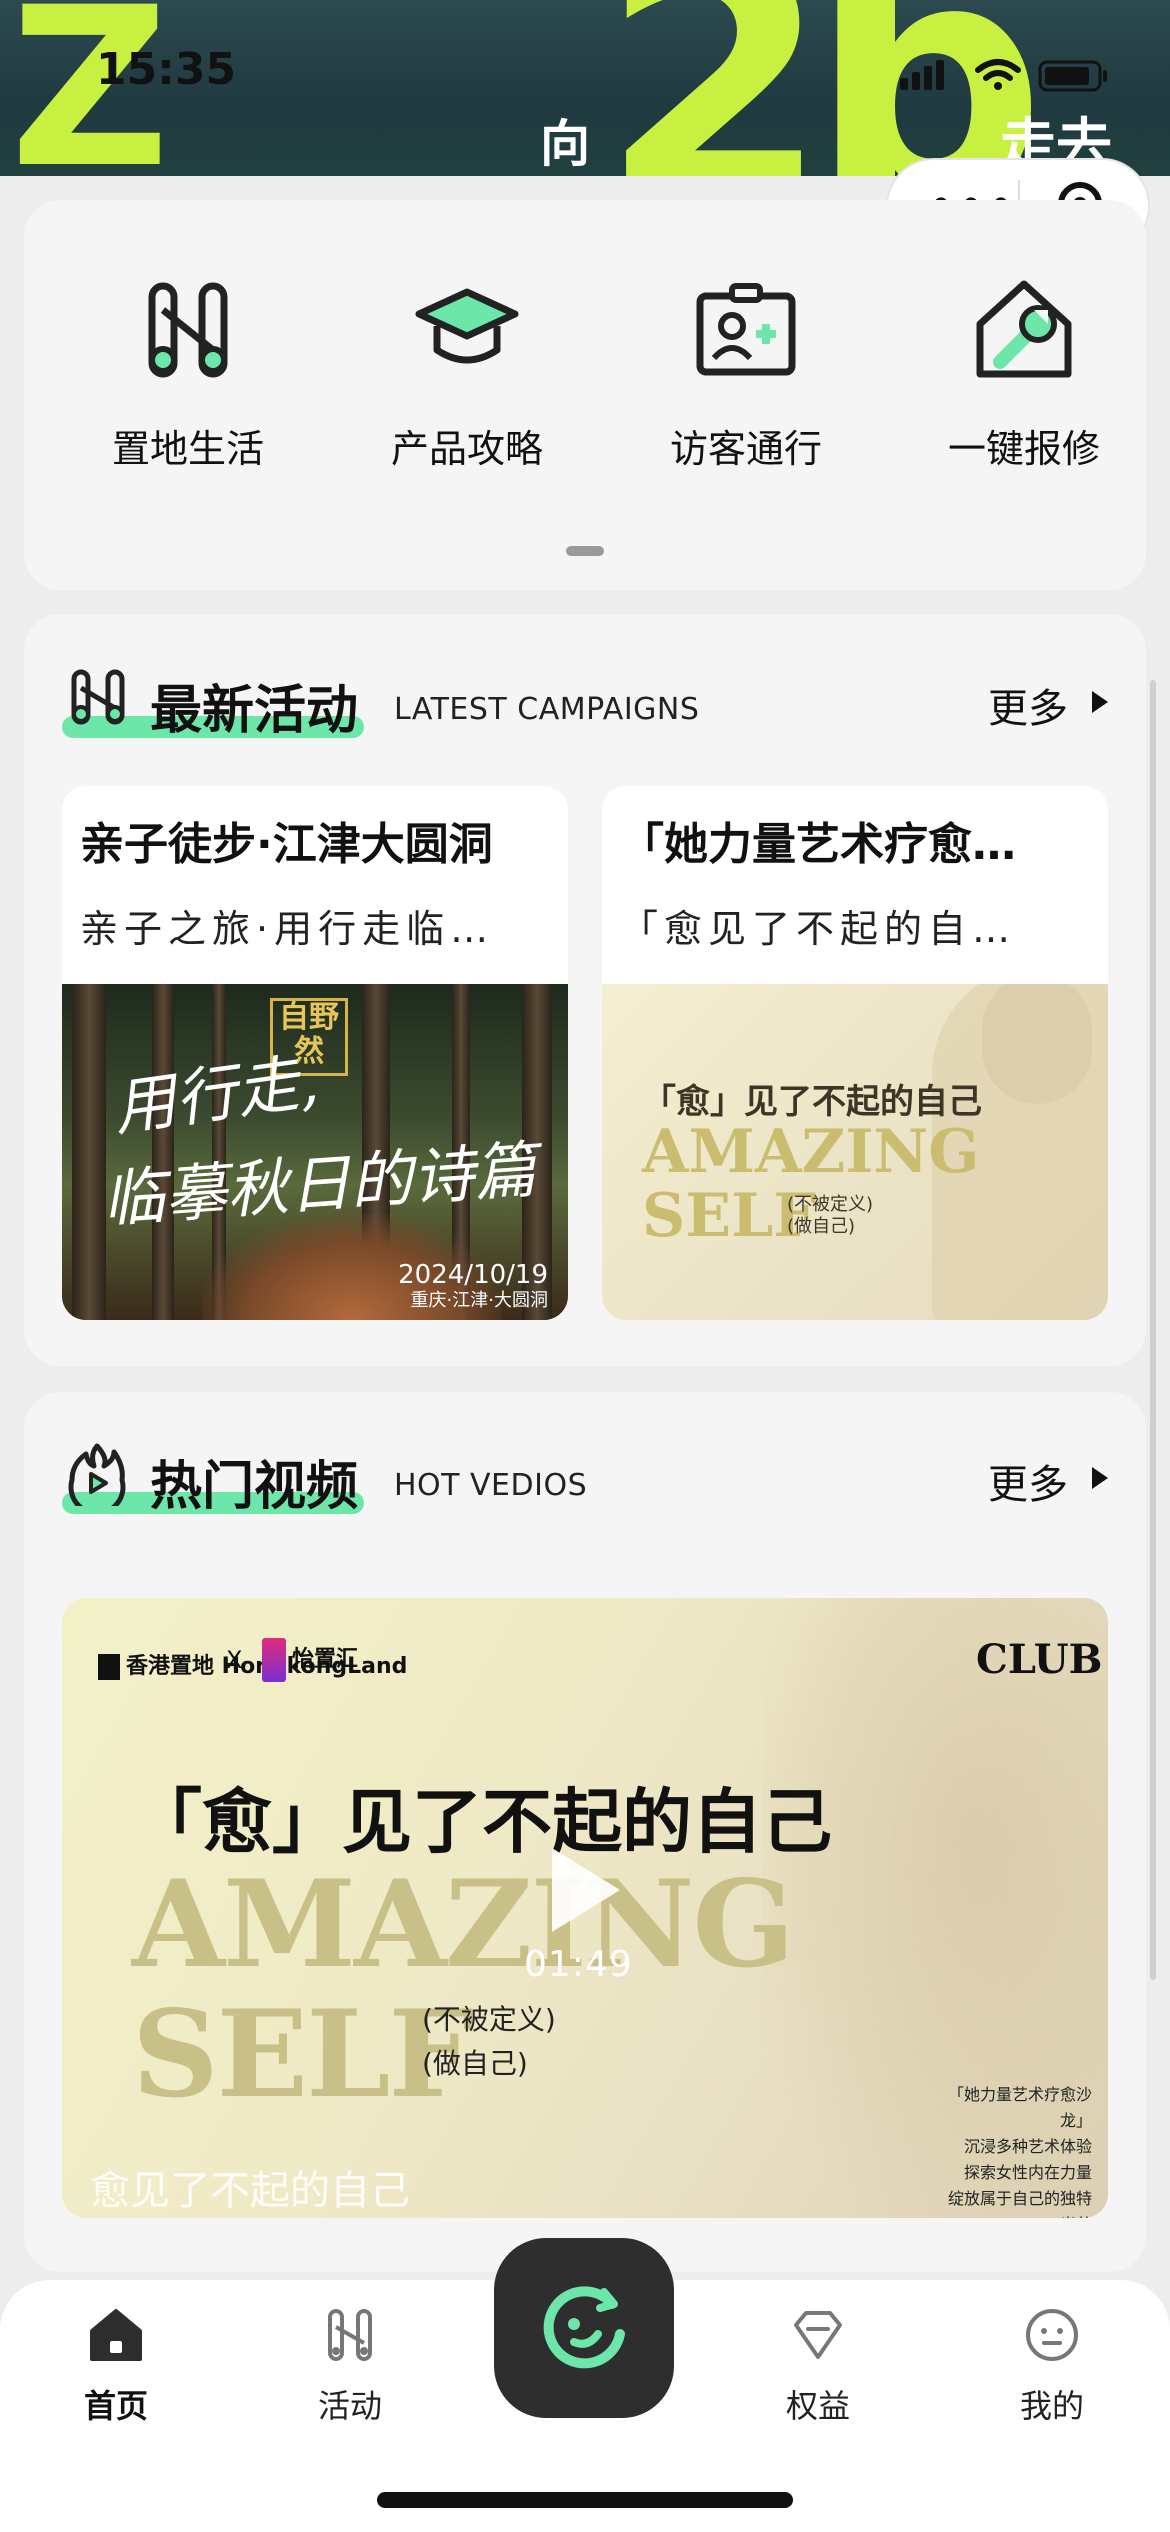  I want to click on tab-activity: 活动, so click(350, 2366).